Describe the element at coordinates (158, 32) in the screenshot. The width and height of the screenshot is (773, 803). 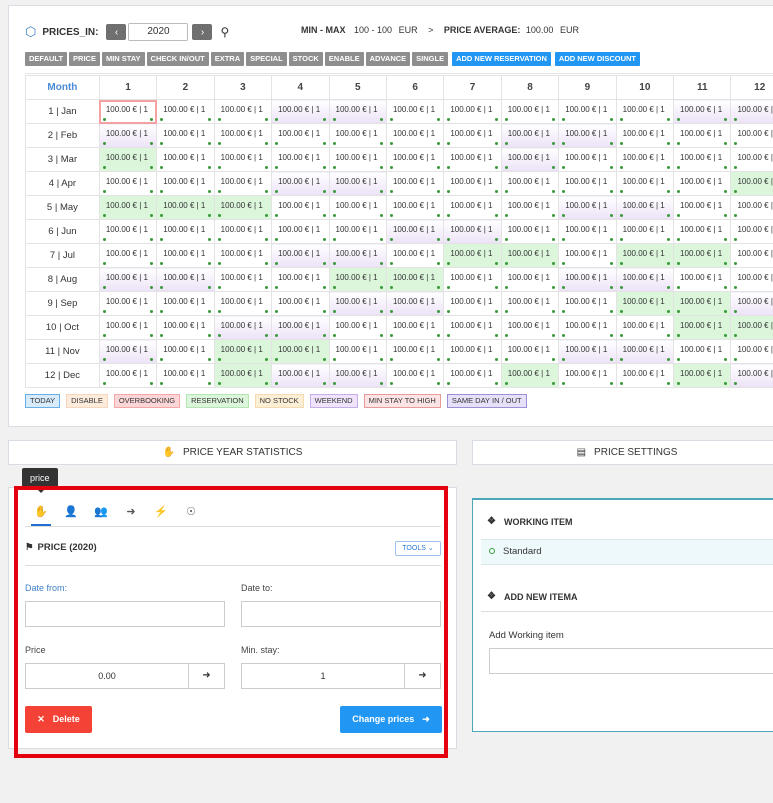
I see `year-input: 2020` at that location.